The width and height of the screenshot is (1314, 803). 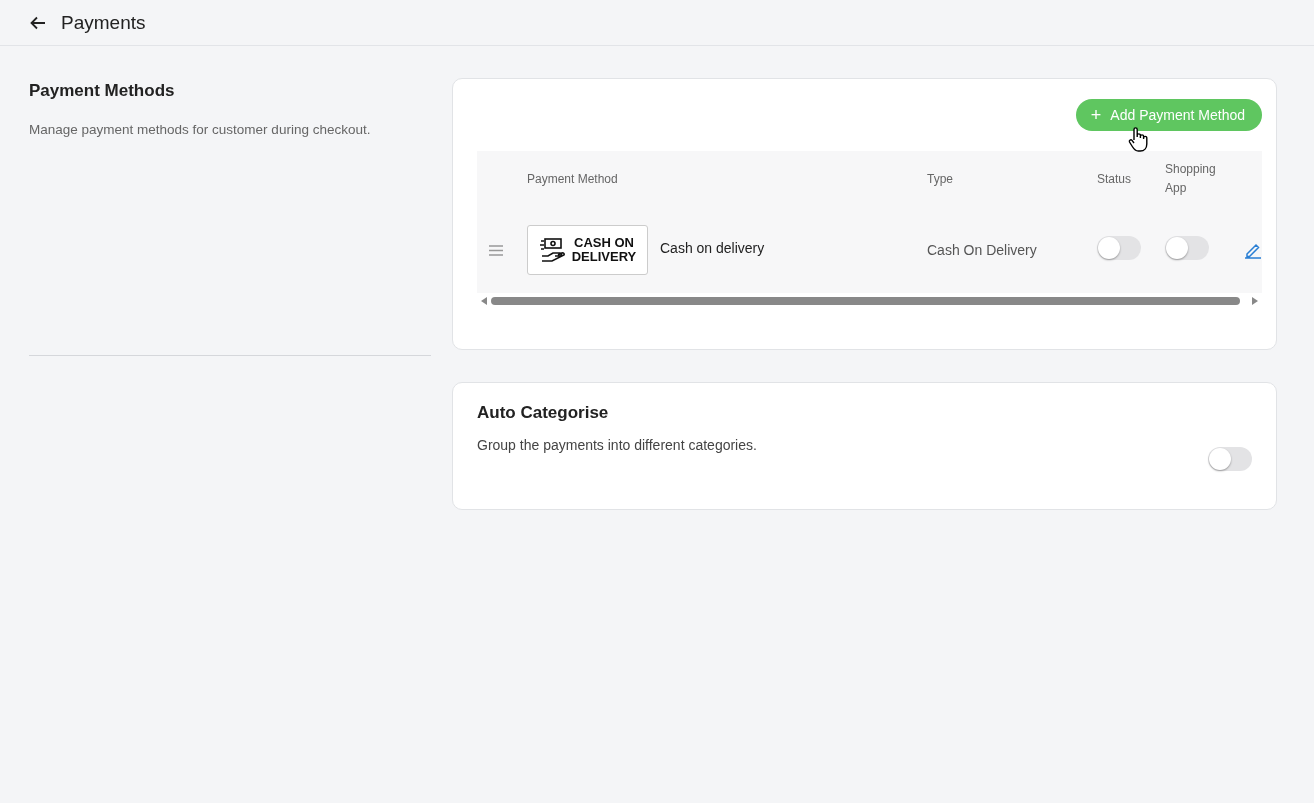 What do you see at coordinates (1115, 179) in the screenshot?
I see `column-header: Status` at bounding box center [1115, 179].